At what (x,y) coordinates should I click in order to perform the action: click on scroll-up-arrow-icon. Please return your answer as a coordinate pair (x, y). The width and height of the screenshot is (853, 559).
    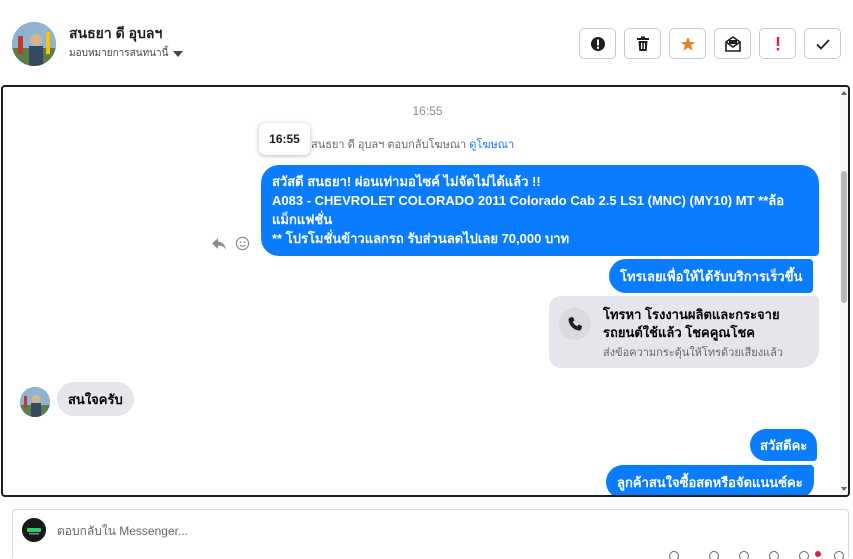
    Looking at the image, I should click on (844, 93).